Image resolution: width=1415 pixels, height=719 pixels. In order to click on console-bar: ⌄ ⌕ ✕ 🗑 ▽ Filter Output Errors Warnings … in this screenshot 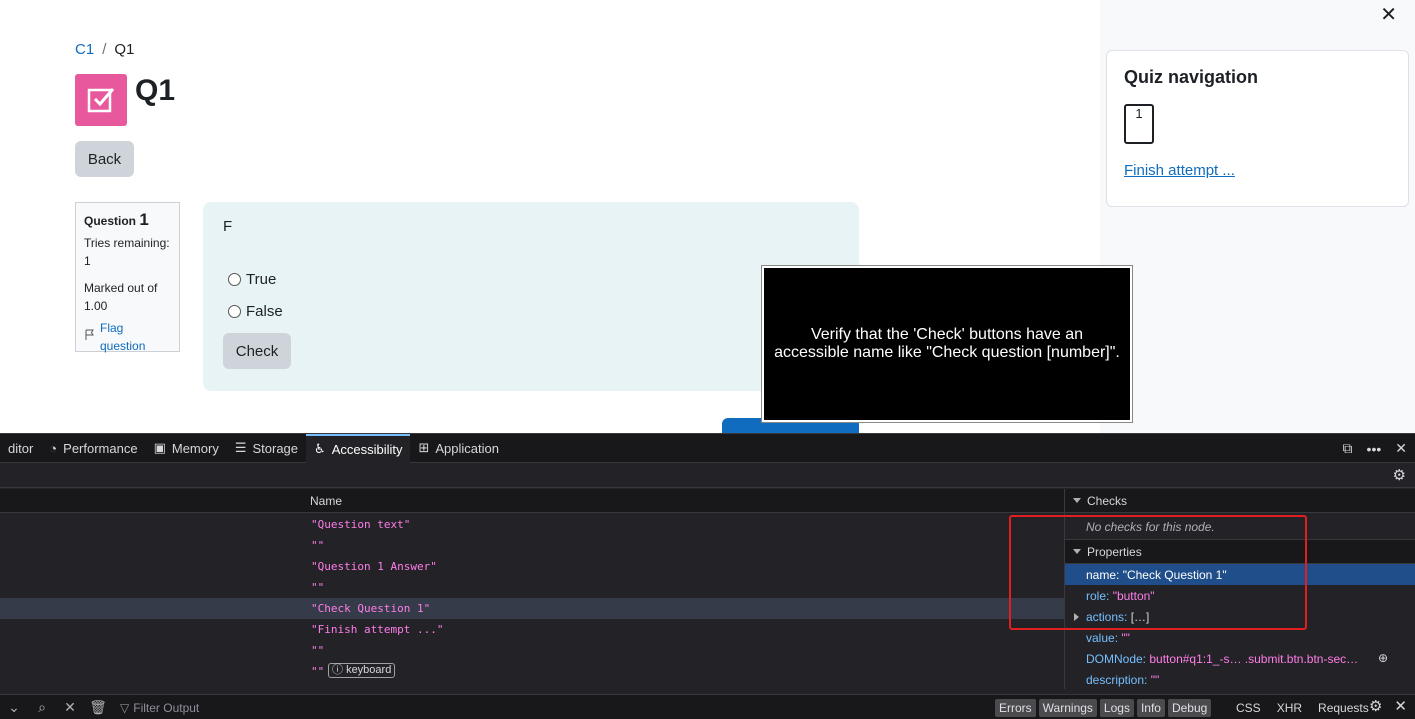, I will do `click(707, 706)`.